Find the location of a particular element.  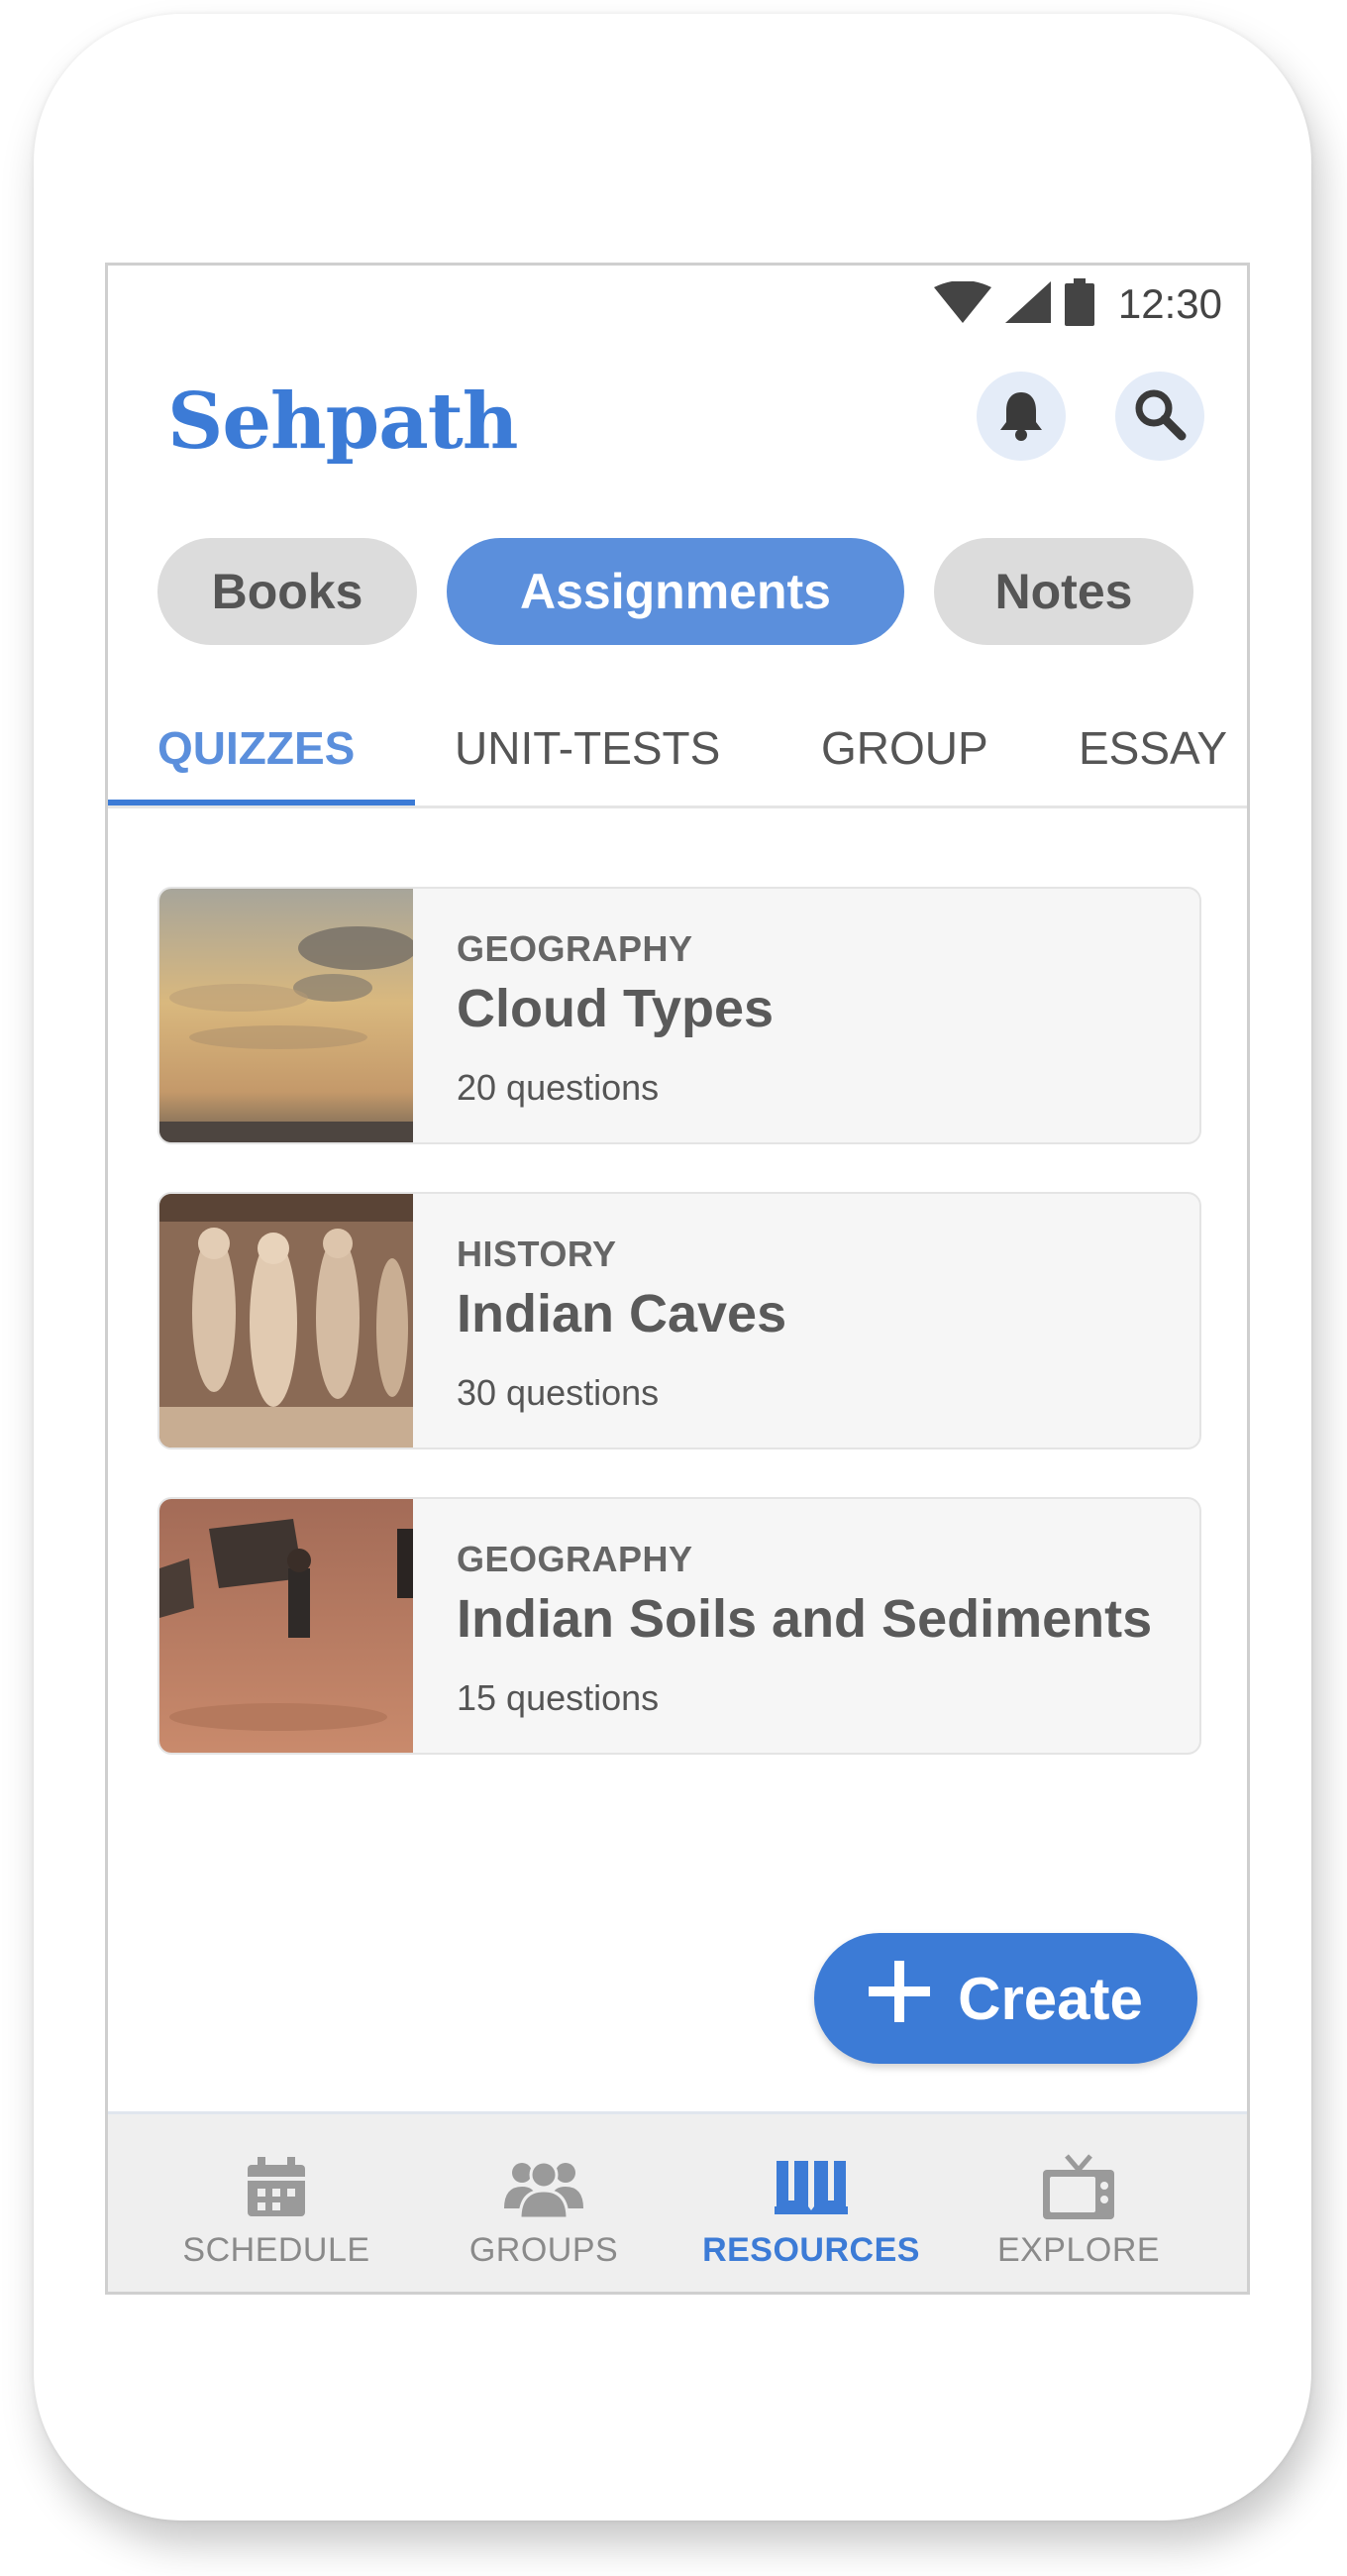

card-category: HISTORY is located at coordinates (537, 1254).